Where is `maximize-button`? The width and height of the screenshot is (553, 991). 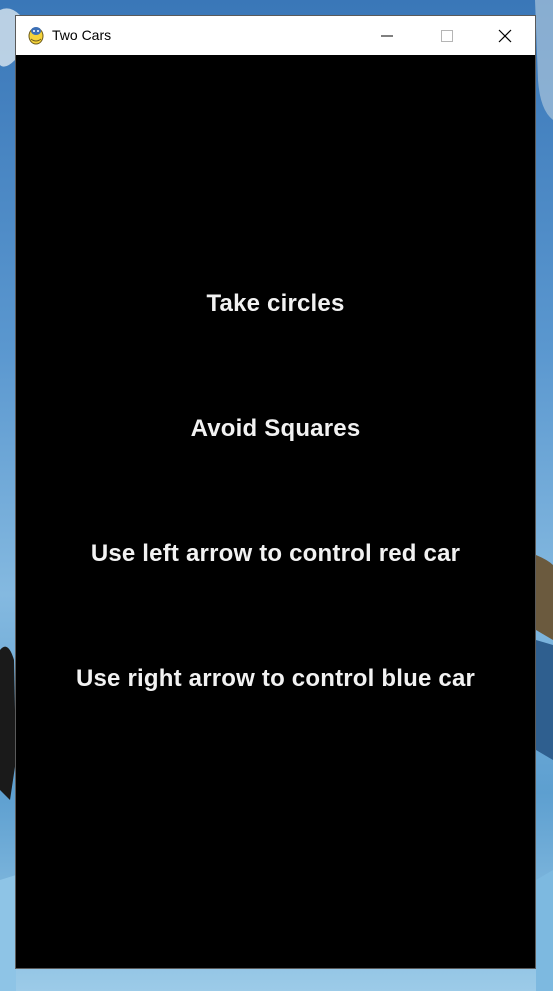
maximize-button is located at coordinates (447, 35).